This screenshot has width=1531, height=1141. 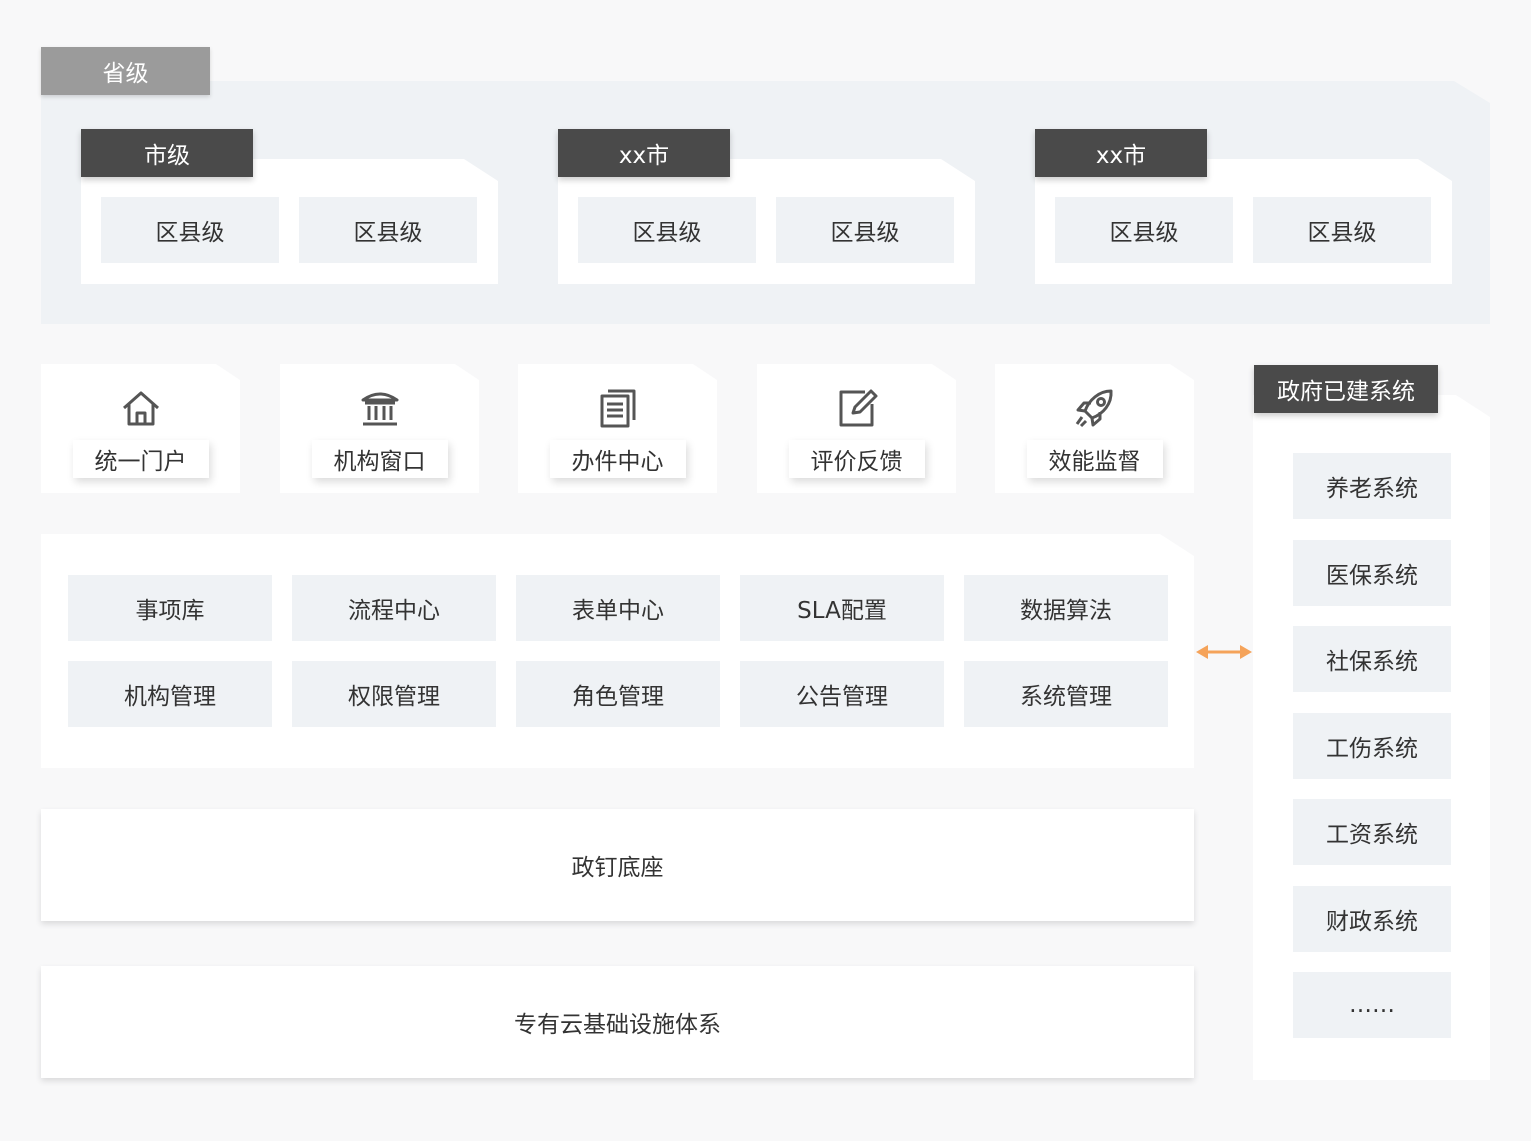 I want to click on portal-label: 办件中心, so click(x=617, y=459).